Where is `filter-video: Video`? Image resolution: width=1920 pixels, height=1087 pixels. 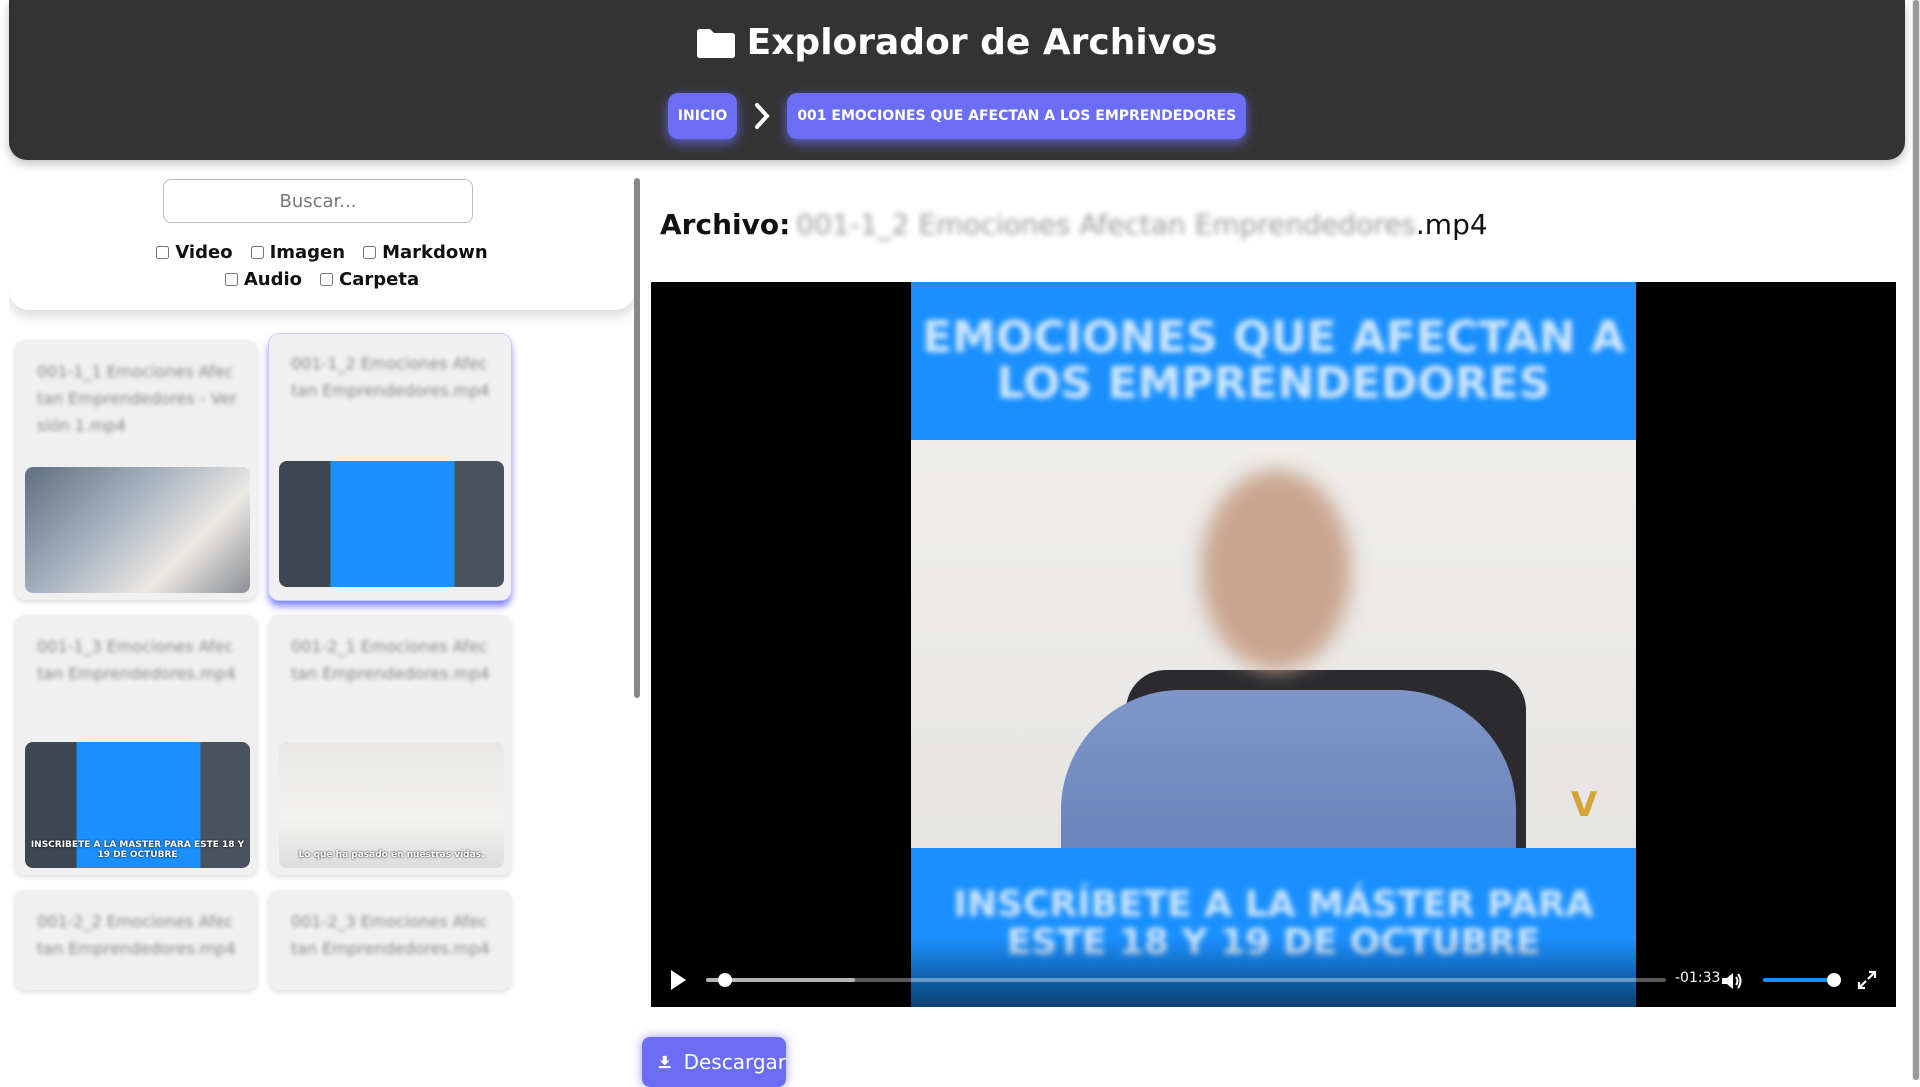
filter-video: Video is located at coordinates (194, 252).